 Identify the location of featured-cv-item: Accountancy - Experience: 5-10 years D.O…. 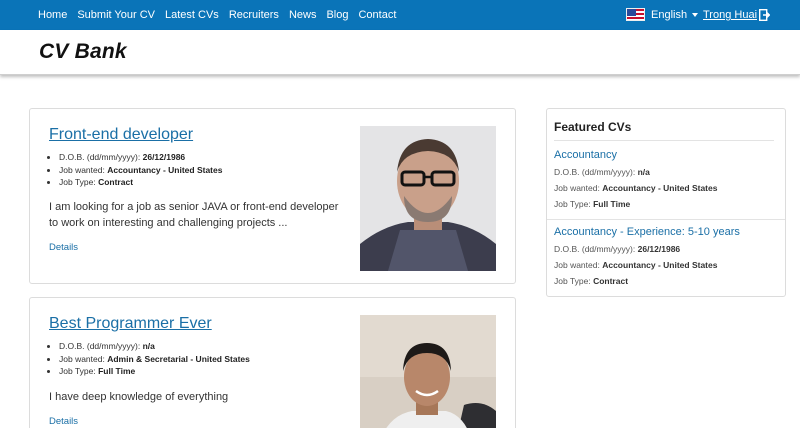
(666, 257).